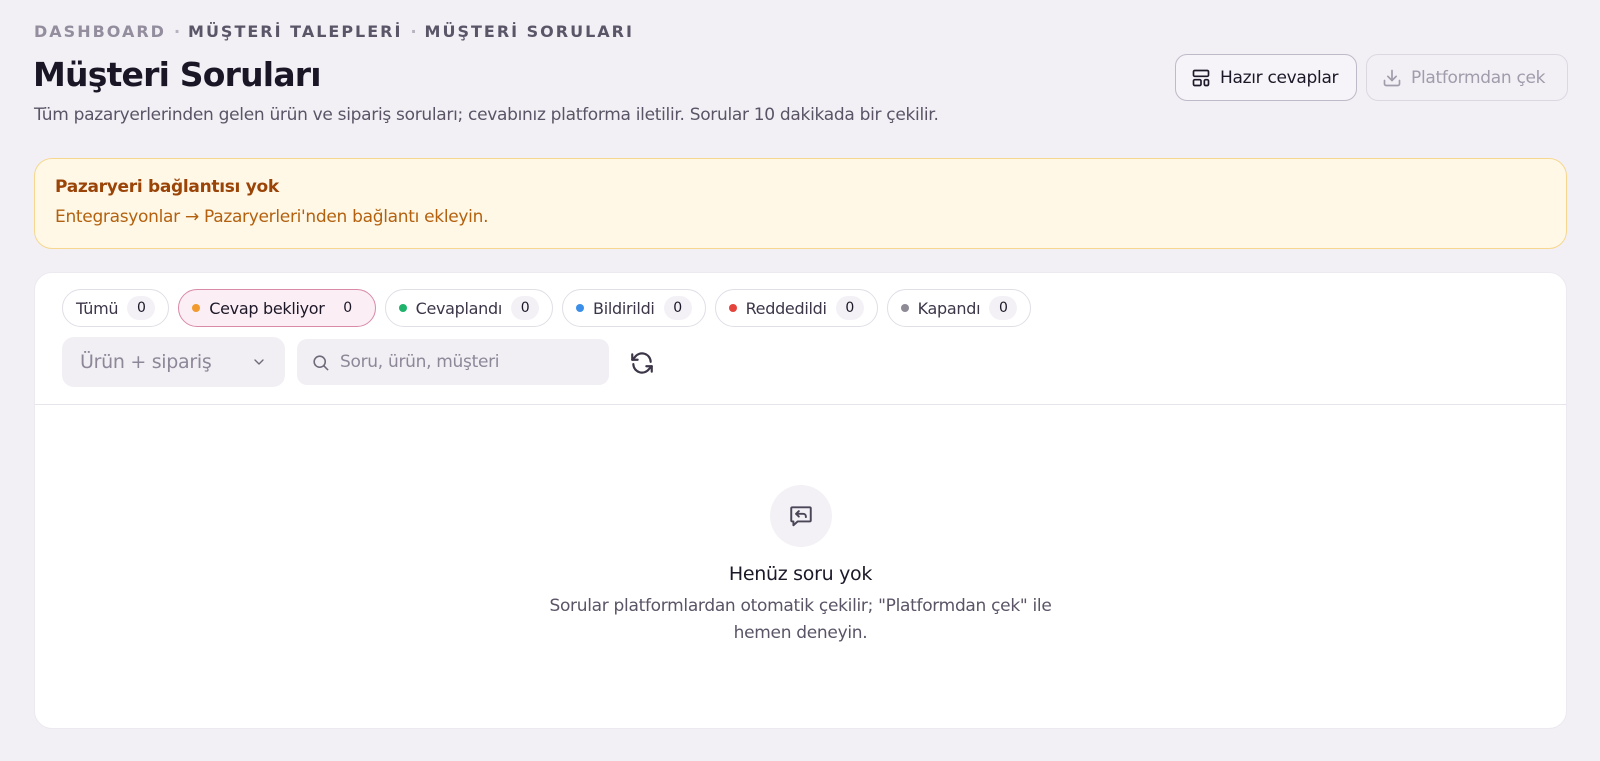 This screenshot has width=1600, height=761. I want to click on empty-state-title: Henüz soru yok, so click(800, 574).